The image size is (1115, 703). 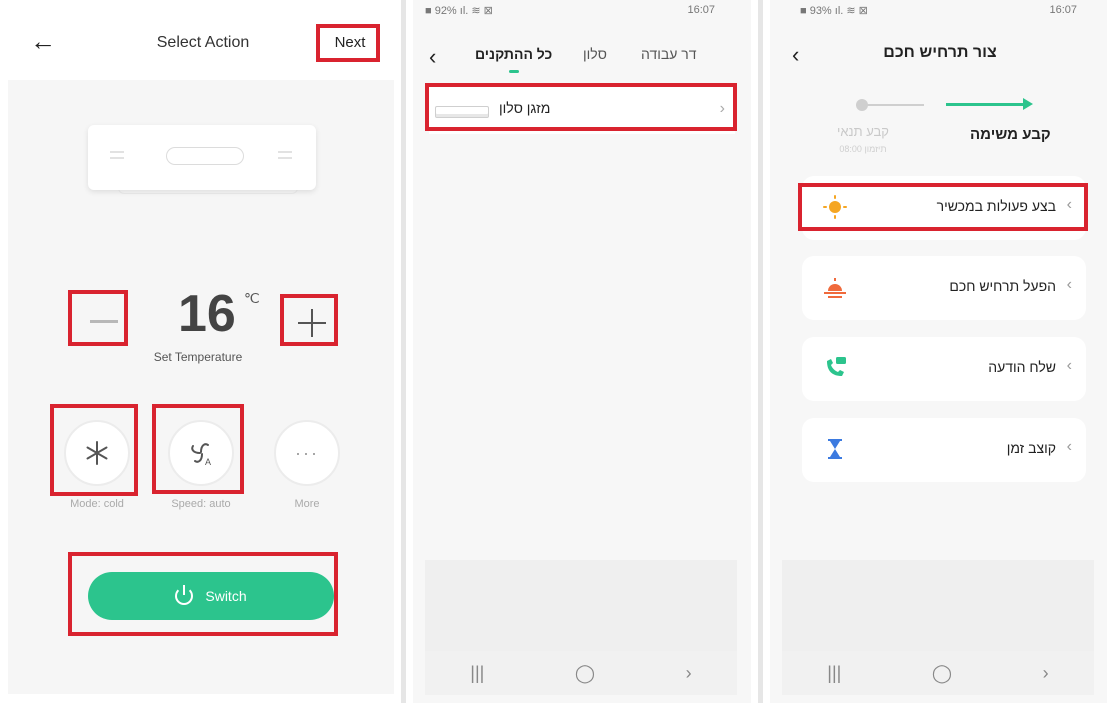 I want to click on air-conditioner-image, so click(x=202, y=157).